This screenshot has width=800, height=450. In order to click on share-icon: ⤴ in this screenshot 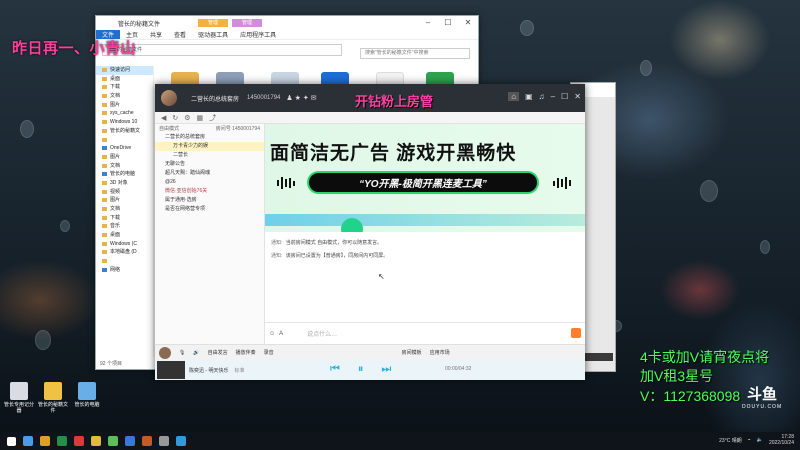, I will do `click(212, 118)`.